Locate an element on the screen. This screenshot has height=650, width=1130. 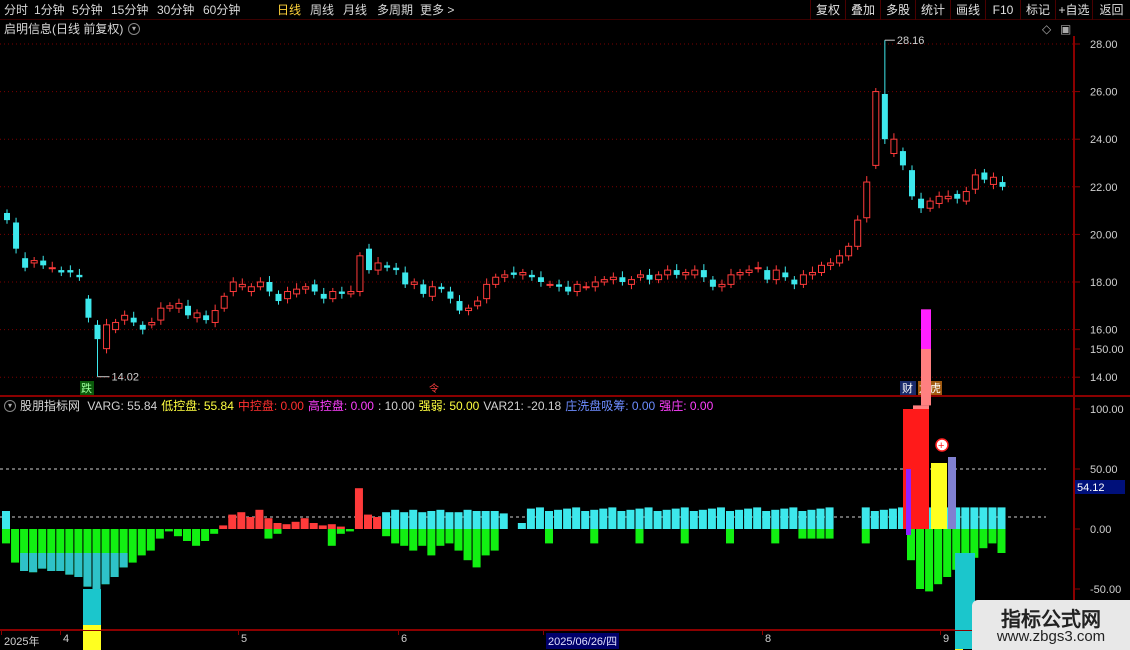
date-label-1: 4 is located at coordinates (66, 639).